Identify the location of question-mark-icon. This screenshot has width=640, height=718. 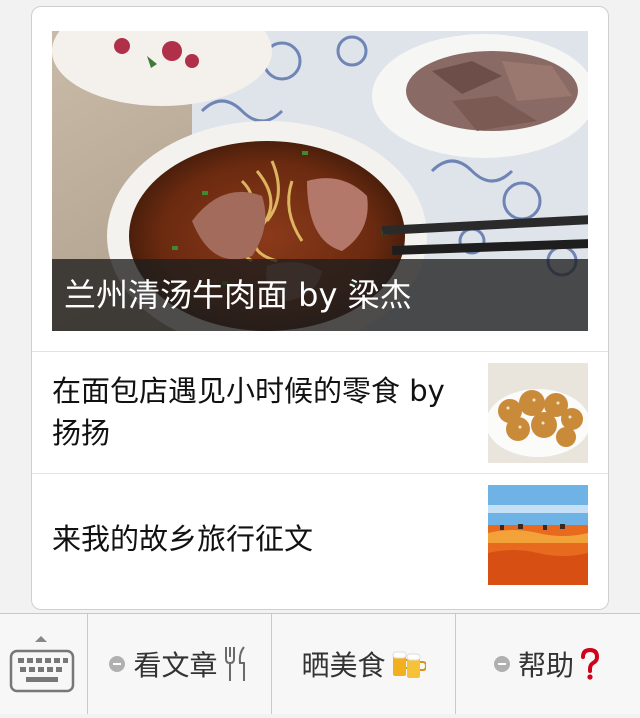
(590, 664).